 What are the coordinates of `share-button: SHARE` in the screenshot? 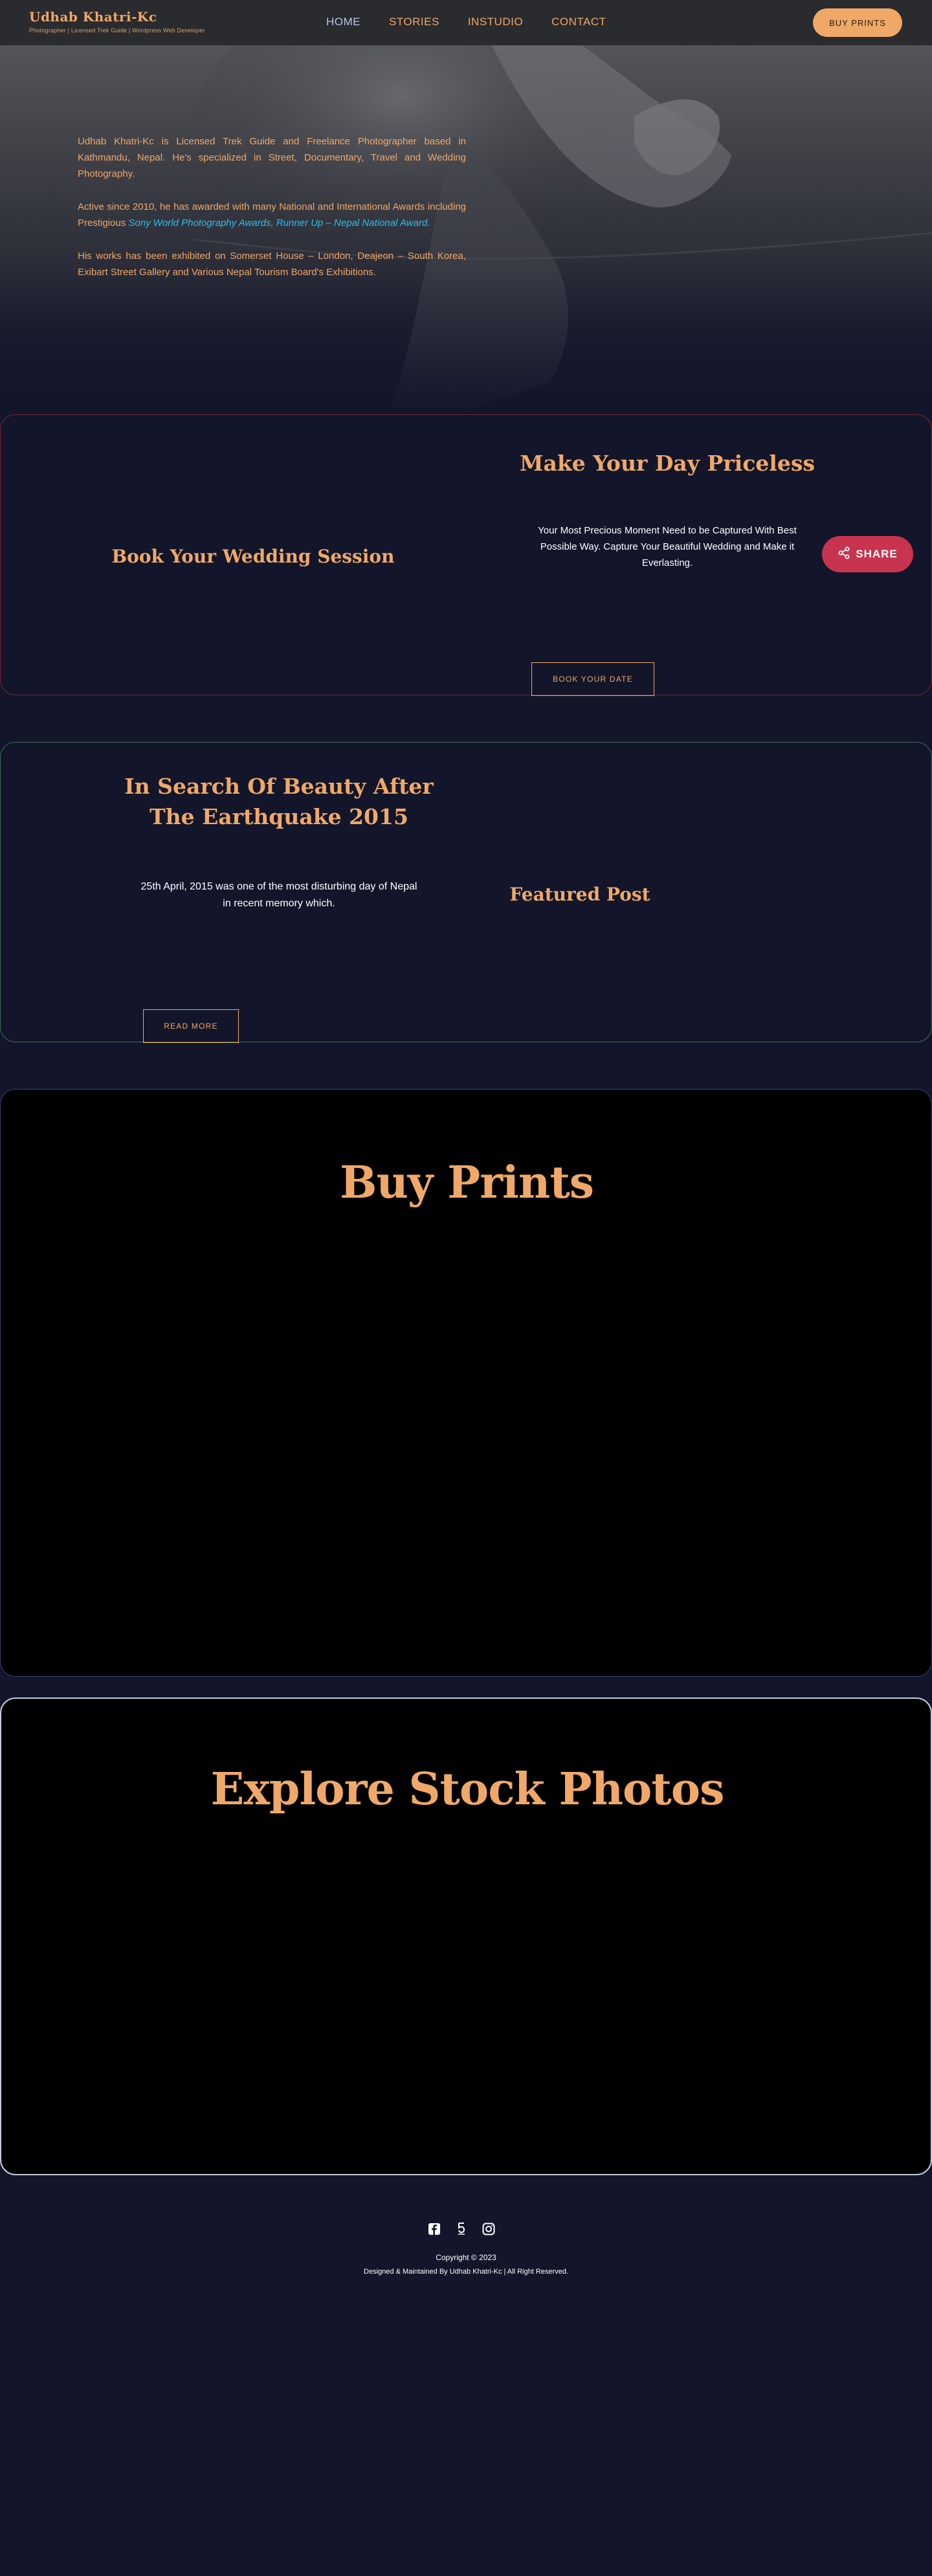 It's located at (867, 554).